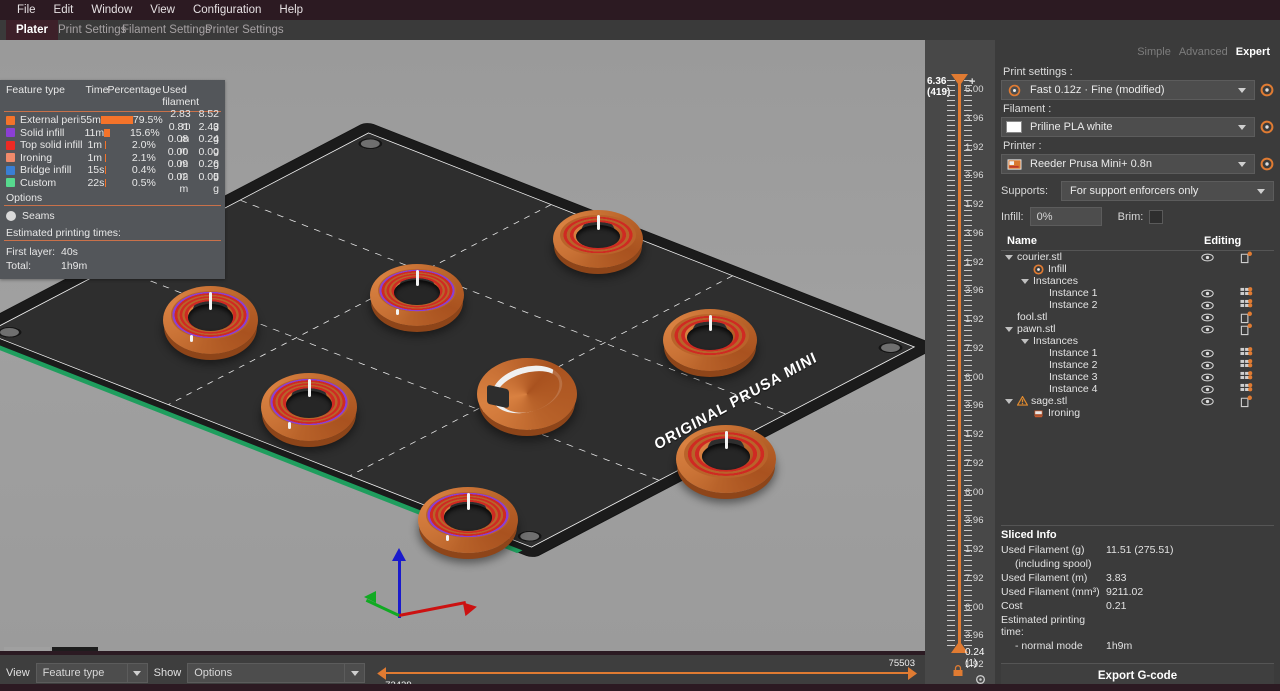 The height and width of the screenshot is (691, 1280). What do you see at coordinates (1203, 52) in the screenshot?
I see `mode-advanced: Advanced` at bounding box center [1203, 52].